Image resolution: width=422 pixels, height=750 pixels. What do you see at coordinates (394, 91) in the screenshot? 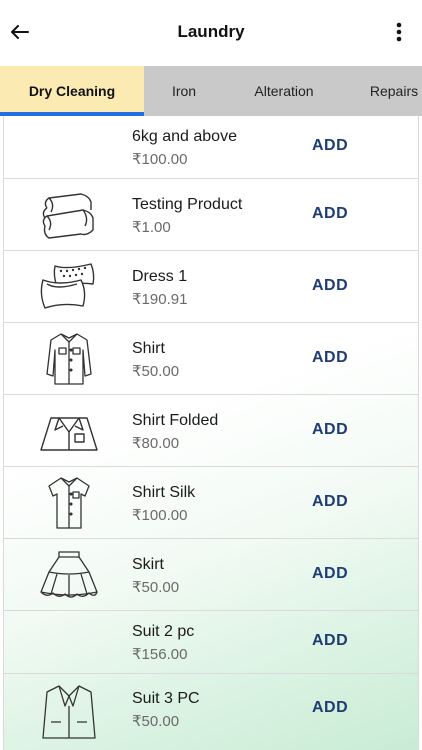
I see `tab-label: Repairs` at bounding box center [394, 91].